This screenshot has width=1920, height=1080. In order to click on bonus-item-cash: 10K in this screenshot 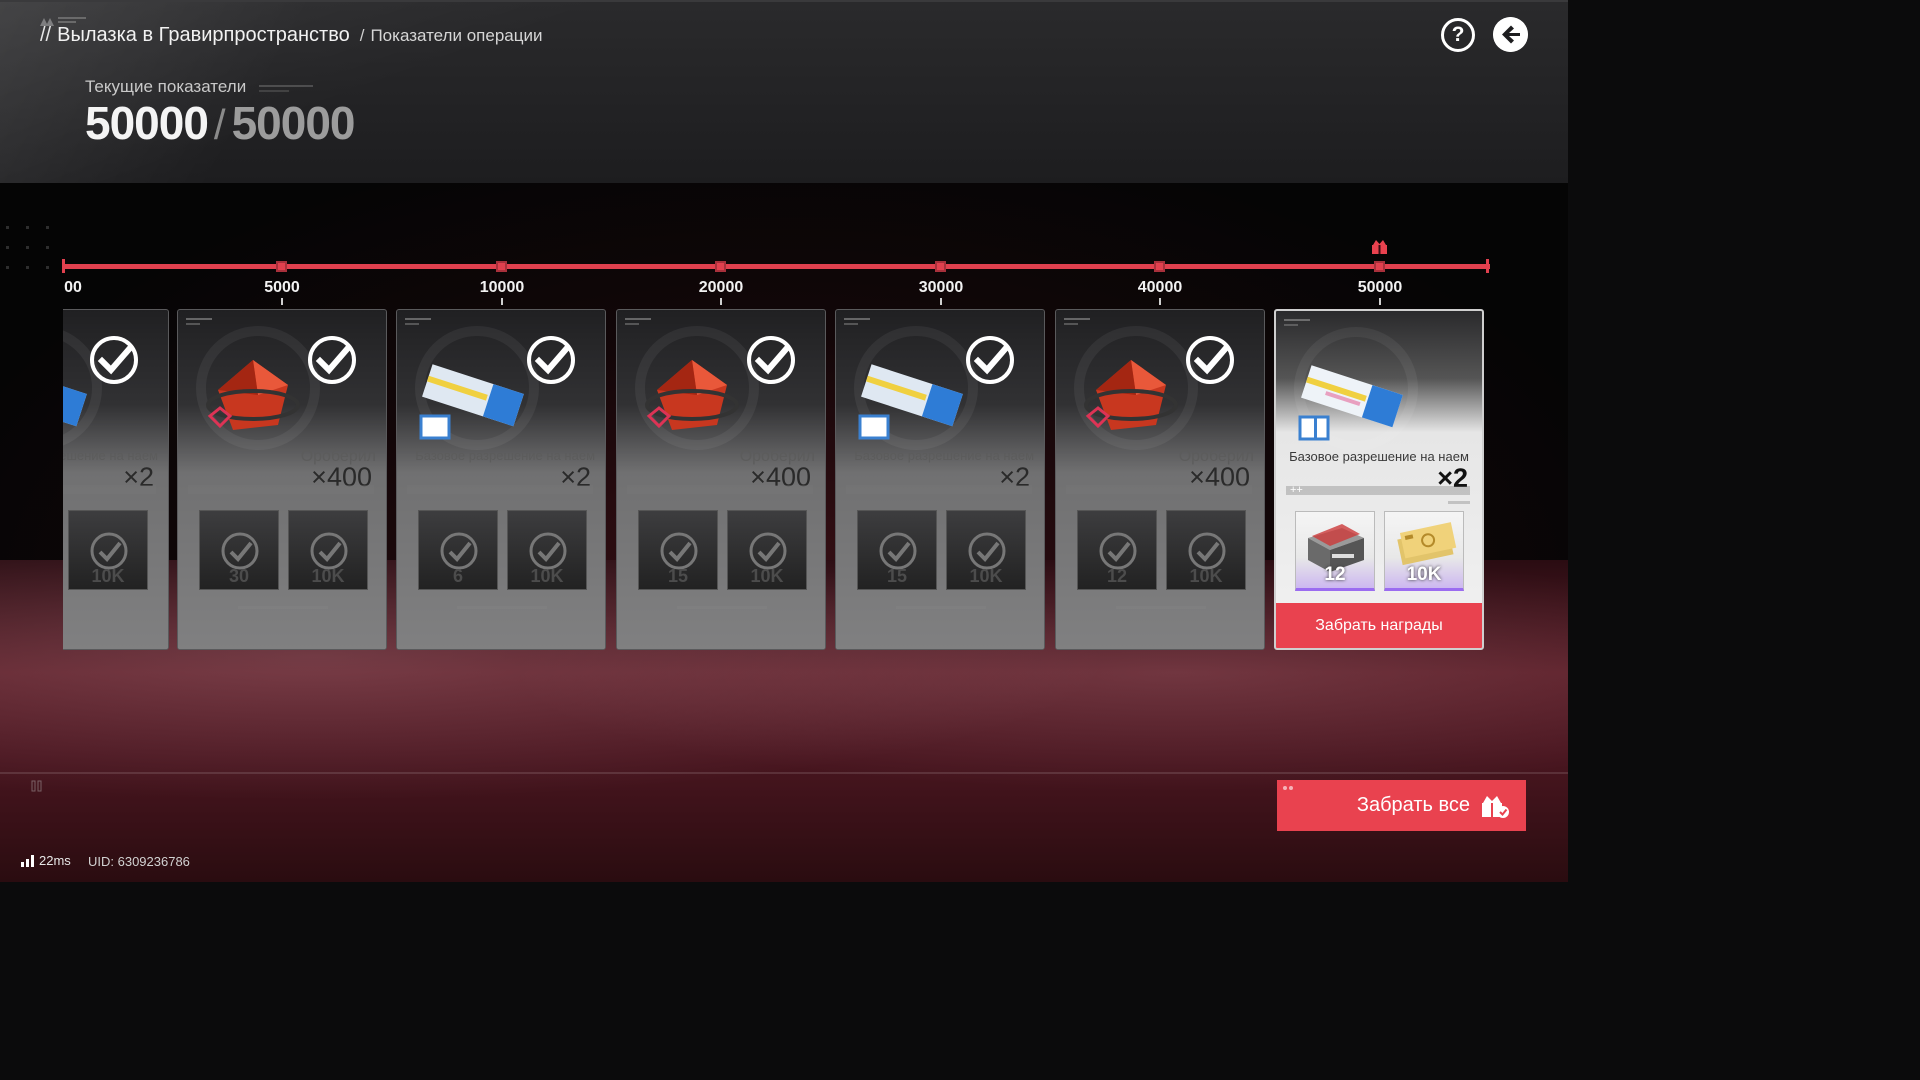, I will do `click(1424, 551)`.